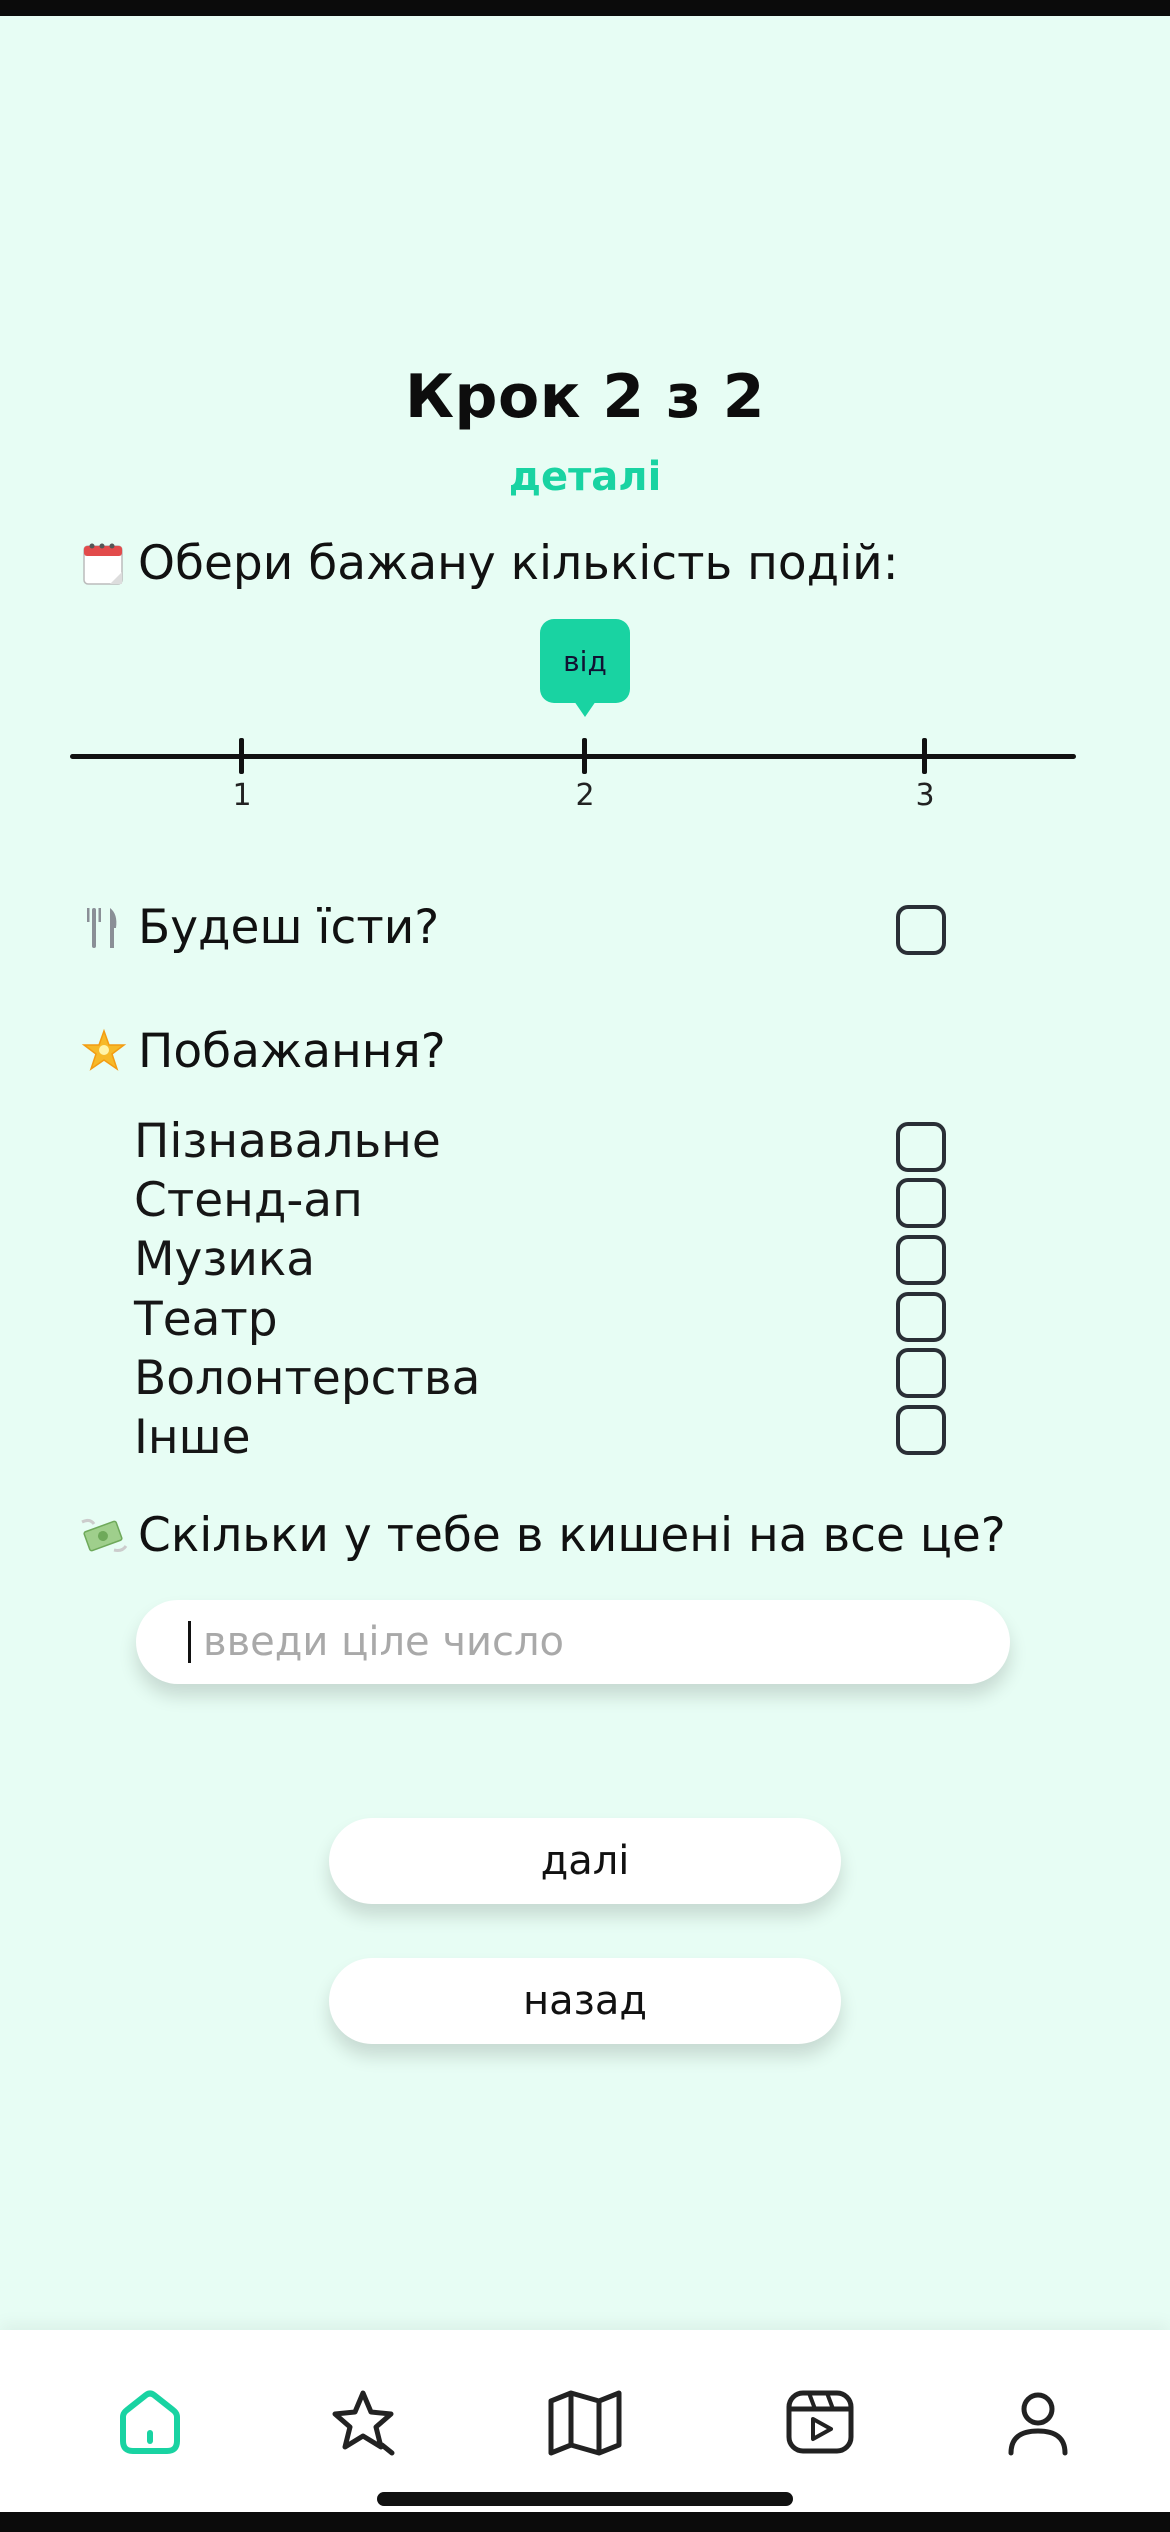 This screenshot has width=1170, height=2532. I want to click on slider-tick-label: 3, so click(925, 795).